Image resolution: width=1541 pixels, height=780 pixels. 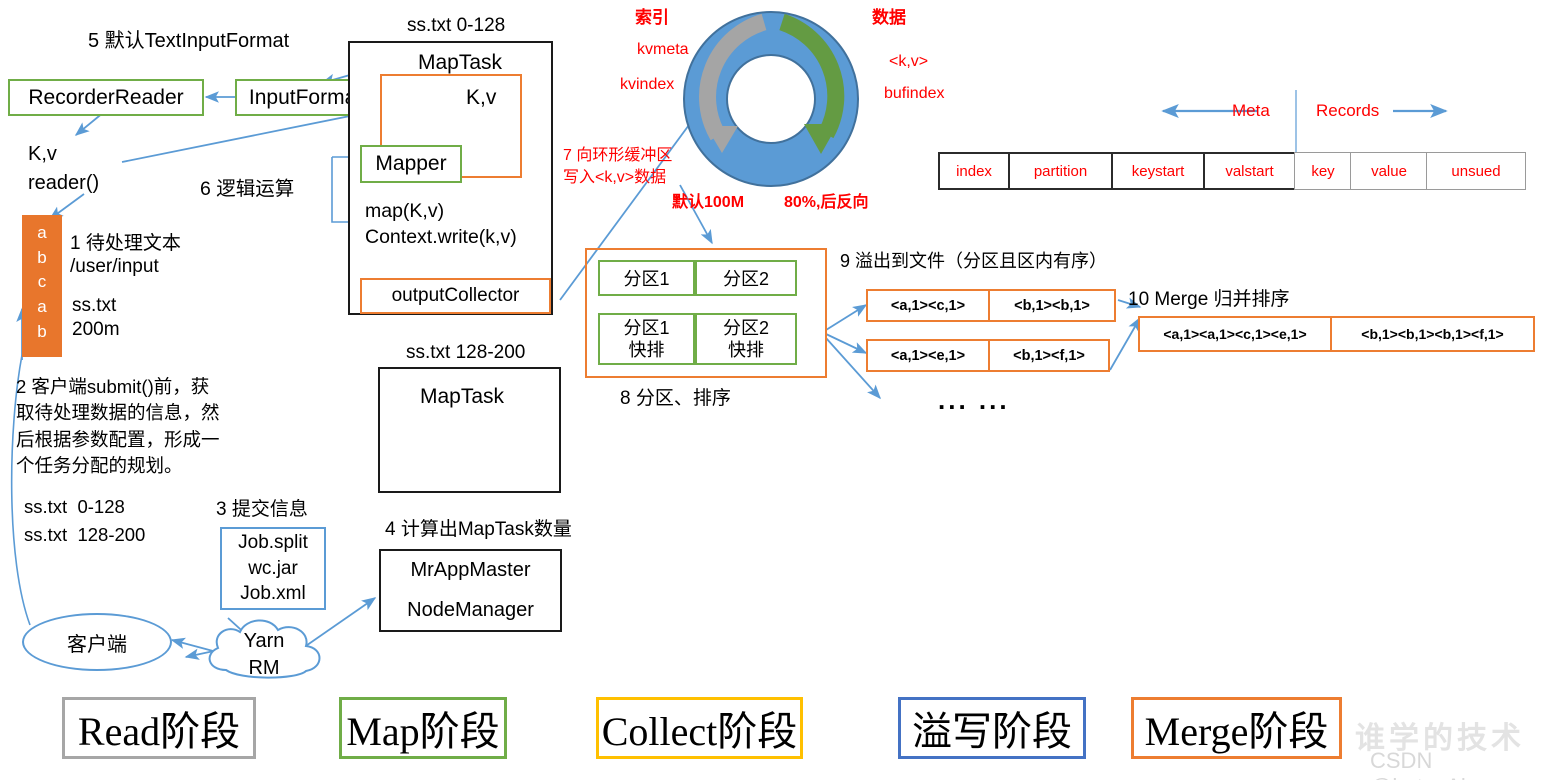 I want to click on map-calls-label: map(K,v) Context.write(k,v), so click(x=441, y=224).